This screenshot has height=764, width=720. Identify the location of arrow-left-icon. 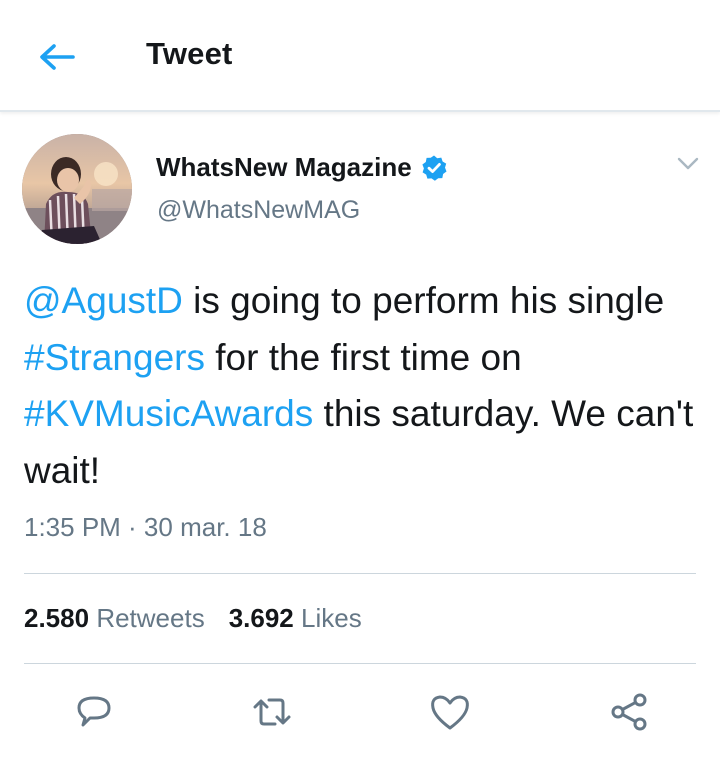
(57, 57).